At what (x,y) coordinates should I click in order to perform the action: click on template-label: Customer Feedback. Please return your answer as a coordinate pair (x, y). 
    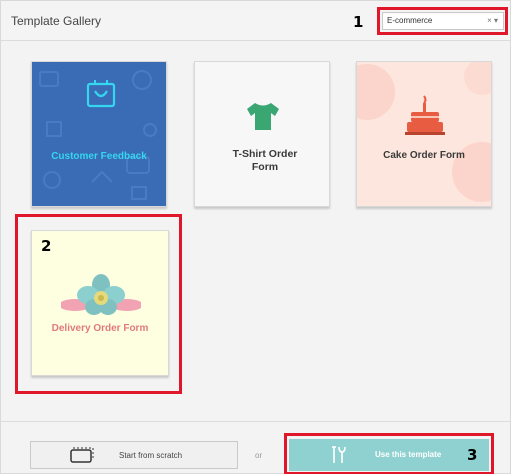
    Looking at the image, I should click on (99, 156).